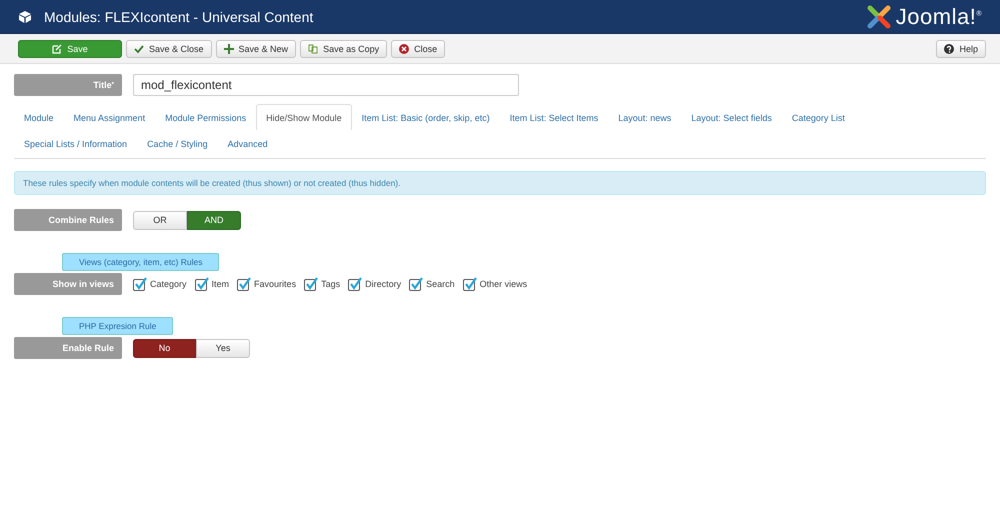 The width and height of the screenshot is (1000, 515). What do you see at coordinates (256, 49) in the screenshot?
I see `toolbar-button: Save & New` at bounding box center [256, 49].